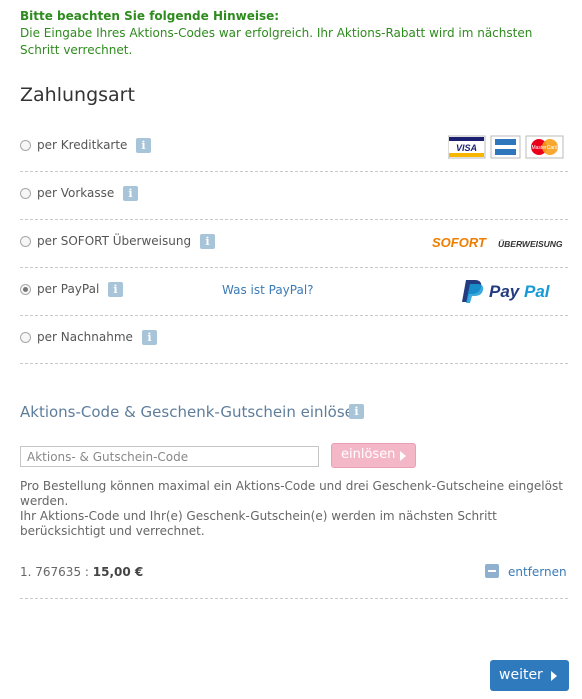 Image resolution: width=582 pixels, height=699 pixels. Describe the element at coordinates (466, 148) in the screenshot. I see `visa-logo-text: VISA` at that location.